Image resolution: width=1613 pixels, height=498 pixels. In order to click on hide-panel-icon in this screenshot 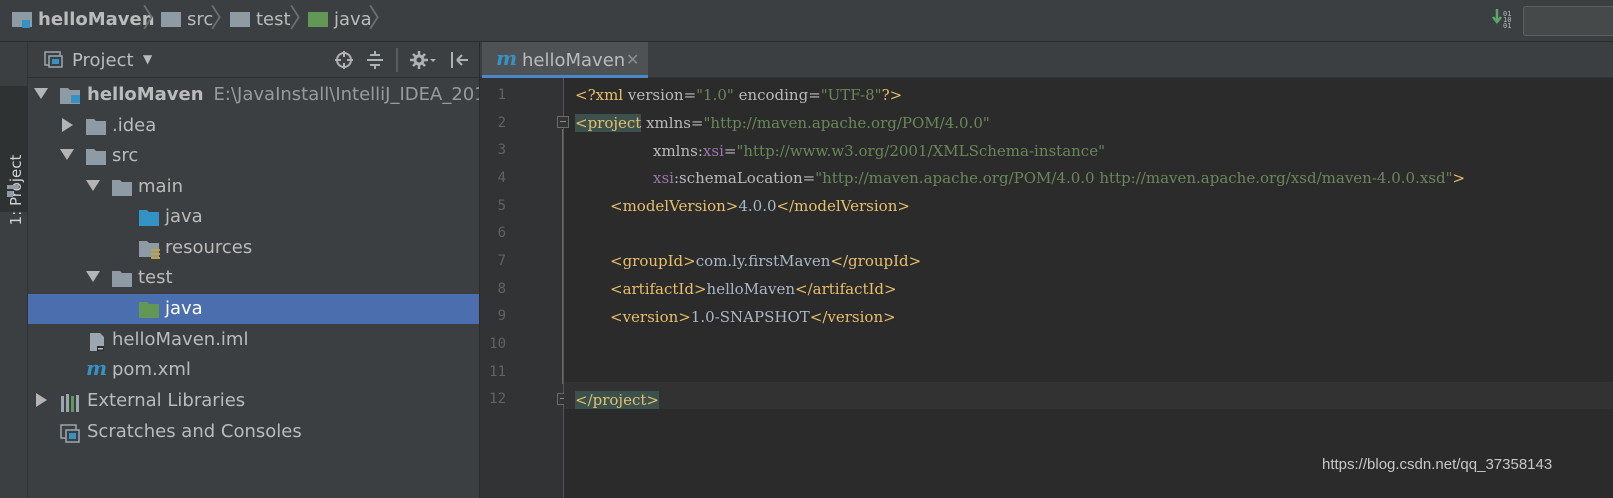, I will do `click(459, 62)`.